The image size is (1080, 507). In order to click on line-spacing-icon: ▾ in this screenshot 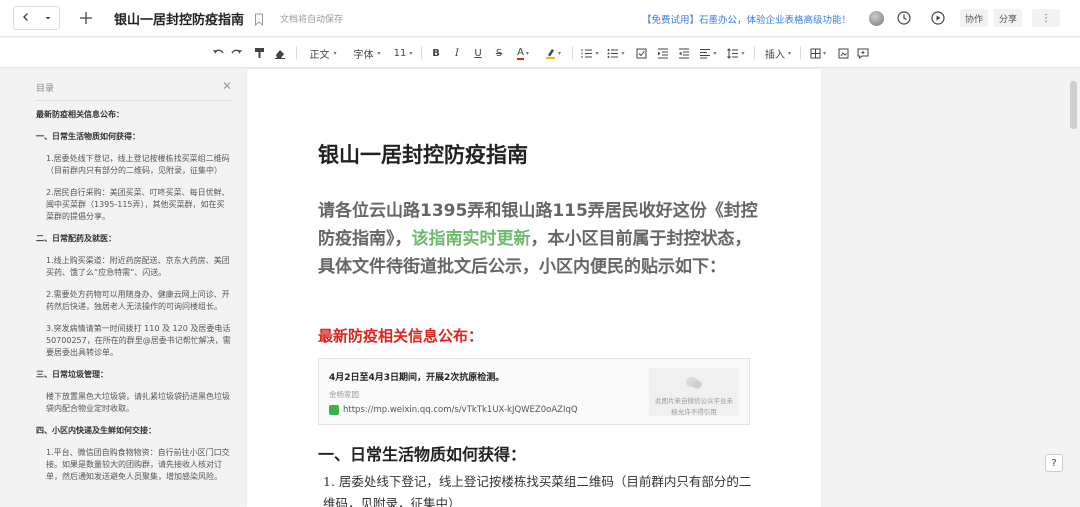, I will do `click(736, 53)`.